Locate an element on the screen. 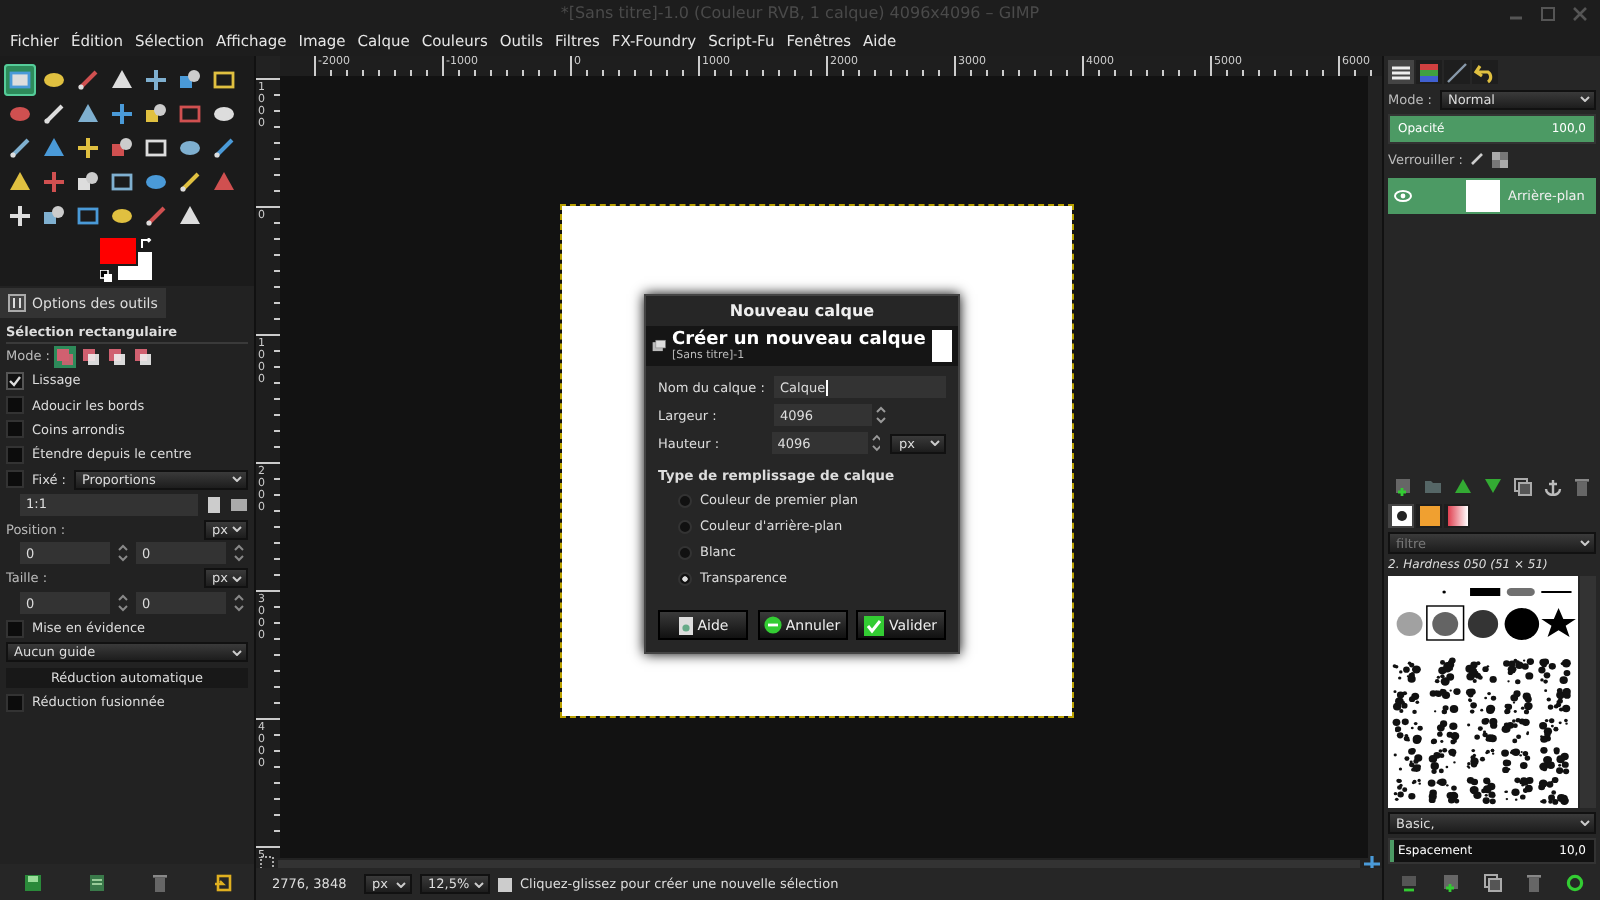 The width and height of the screenshot is (1600, 900). up-arrow-icon is located at coordinates (1463, 486).